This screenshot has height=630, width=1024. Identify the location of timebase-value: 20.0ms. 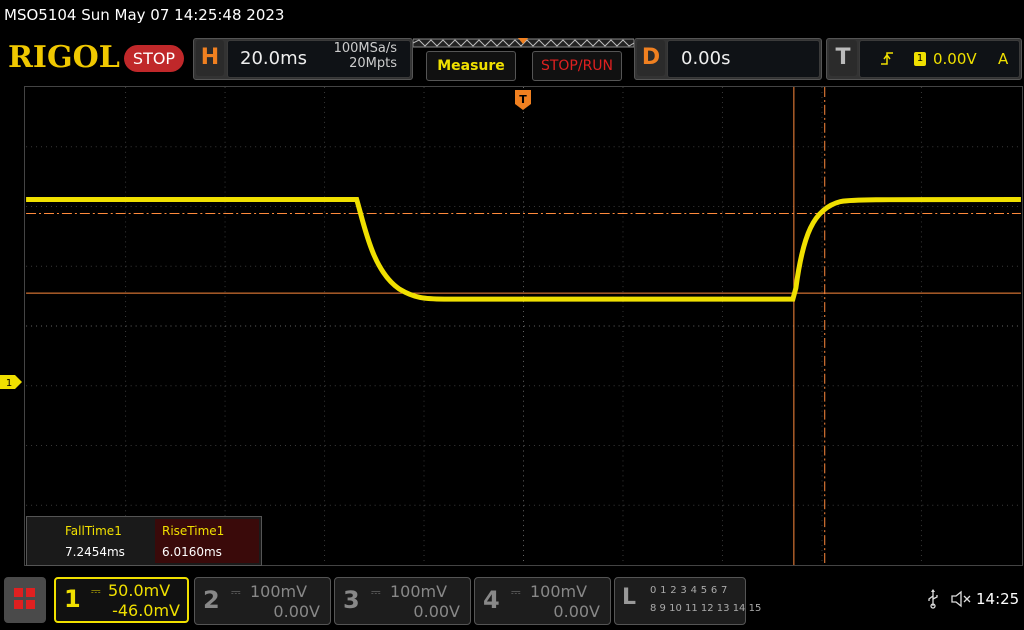
(273, 58).